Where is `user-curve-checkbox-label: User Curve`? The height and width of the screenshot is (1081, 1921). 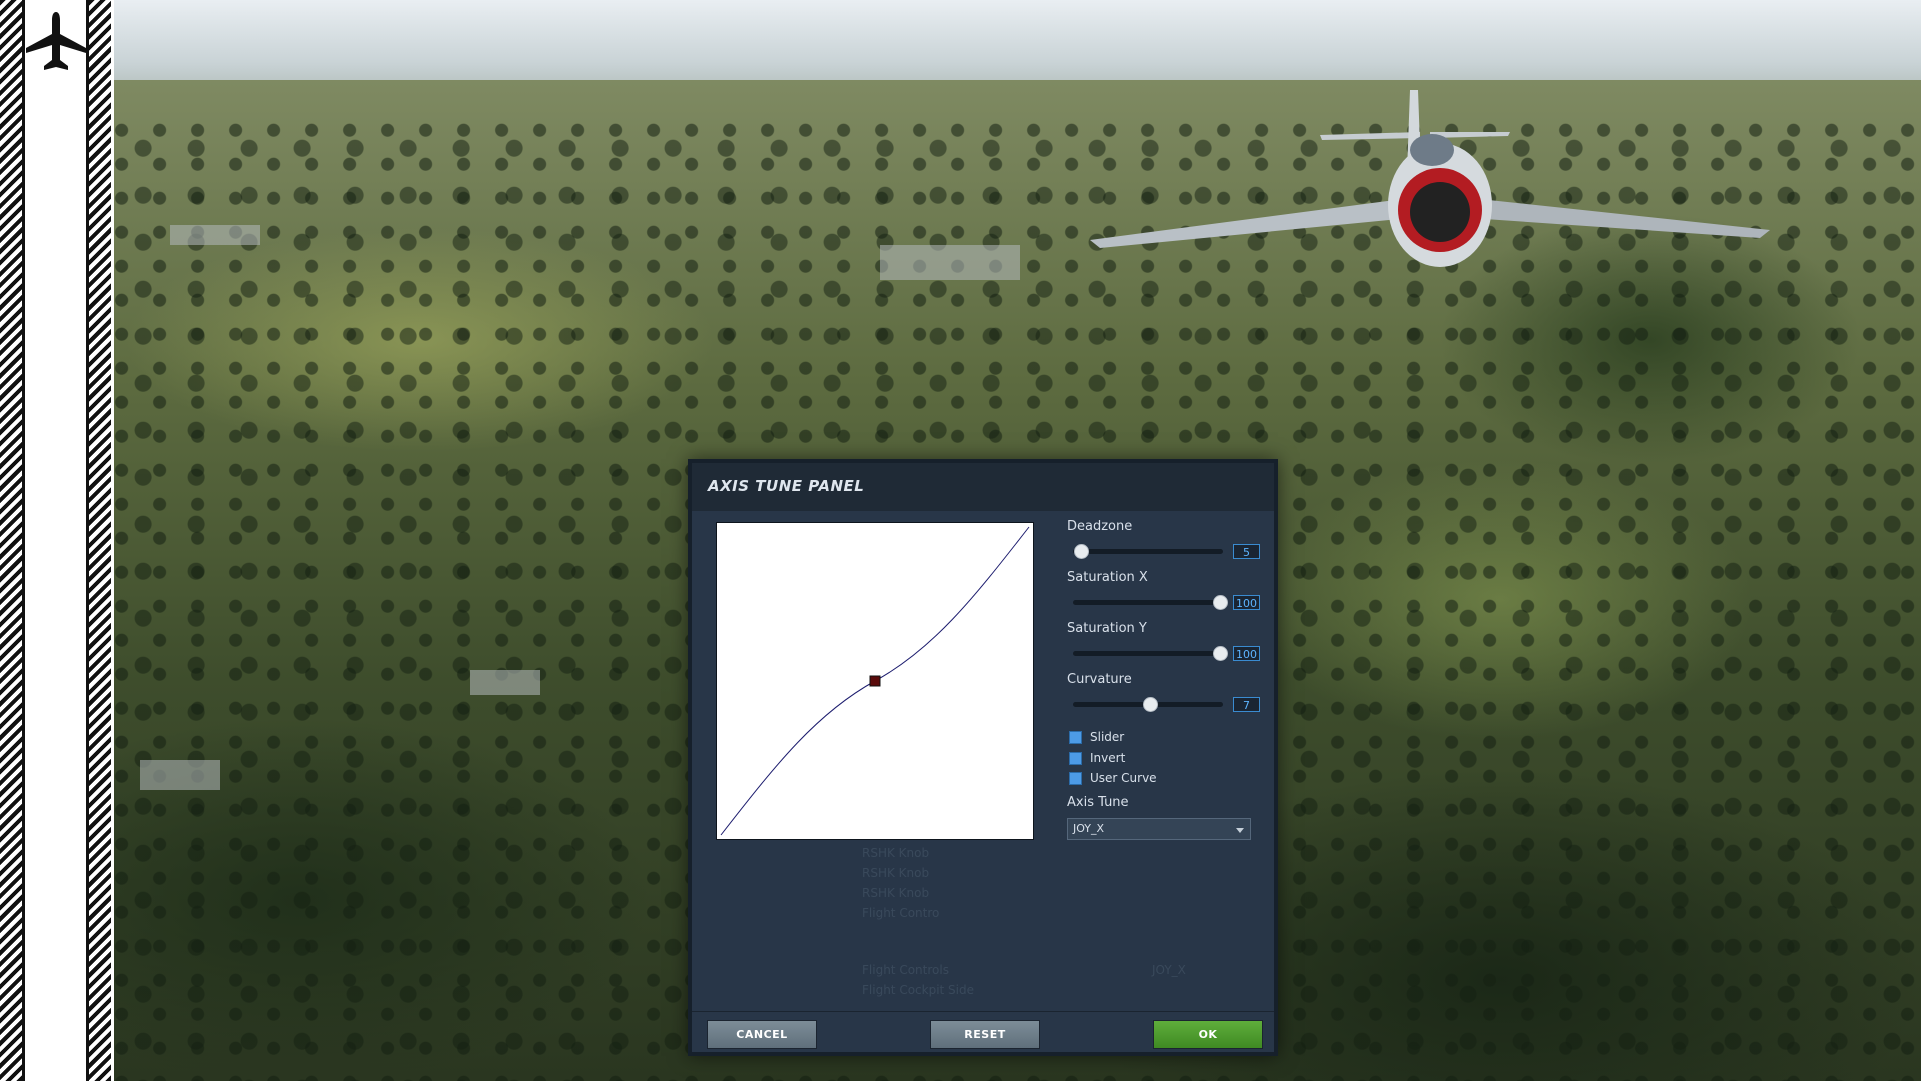
user-curve-checkbox-label: User Curve is located at coordinates (1123, 778).